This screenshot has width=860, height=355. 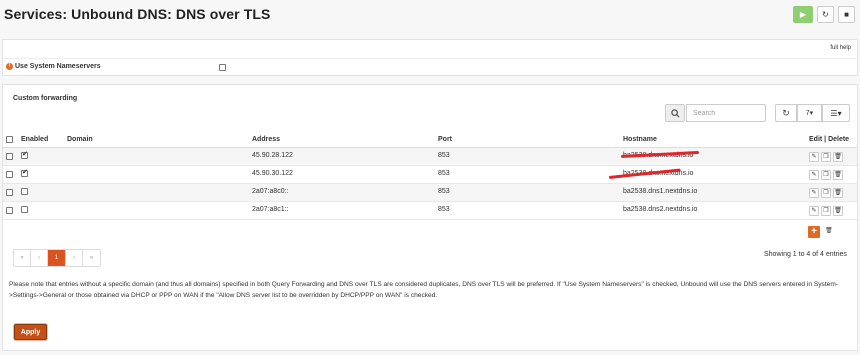 I want to click on rows-per-page-dropdown: 7▾, so click(x=809, y=113).